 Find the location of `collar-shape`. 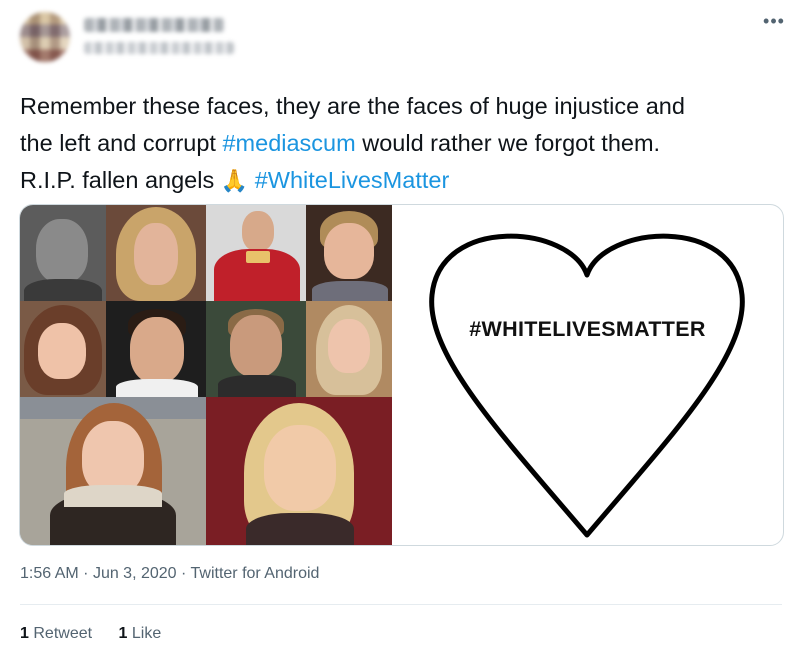

collar-shape is located at coordinates (258, 257).